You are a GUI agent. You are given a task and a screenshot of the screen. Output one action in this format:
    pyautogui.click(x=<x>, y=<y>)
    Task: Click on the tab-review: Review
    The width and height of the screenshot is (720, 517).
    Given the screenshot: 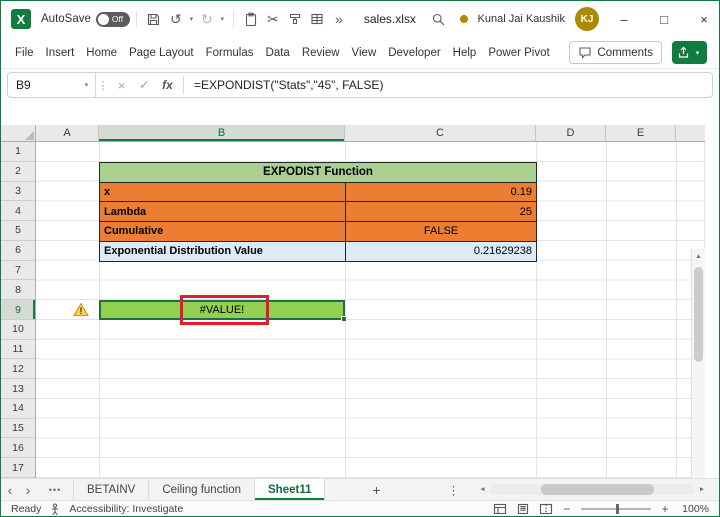 What is the action you would take?
    pyautogui.click(x=321, y=52)
    